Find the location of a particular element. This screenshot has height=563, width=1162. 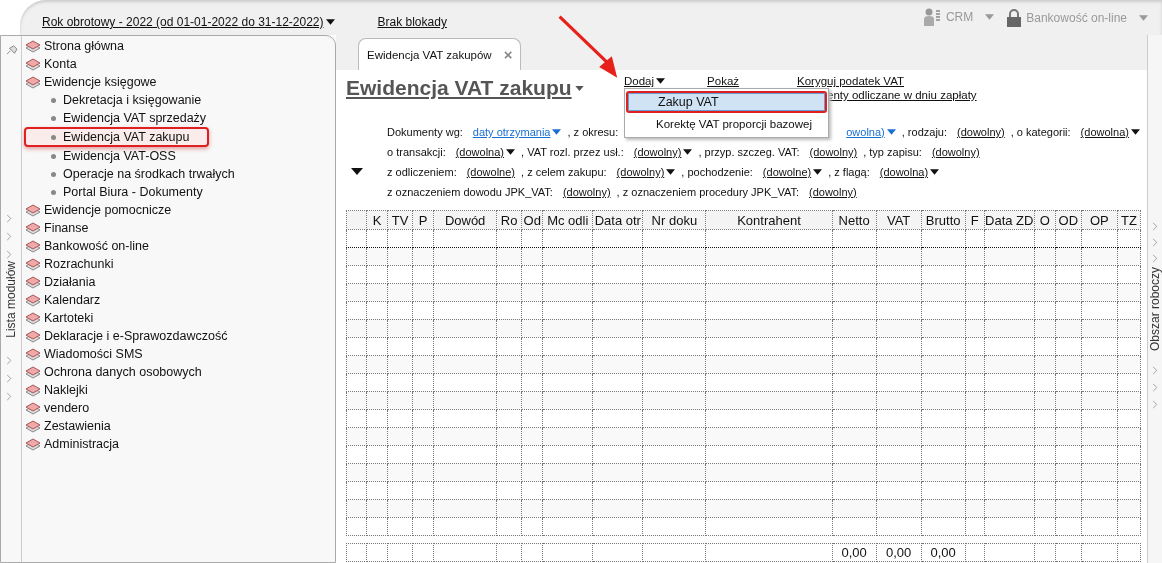

column-header: Mc odli is located at coordinates (567, 220).